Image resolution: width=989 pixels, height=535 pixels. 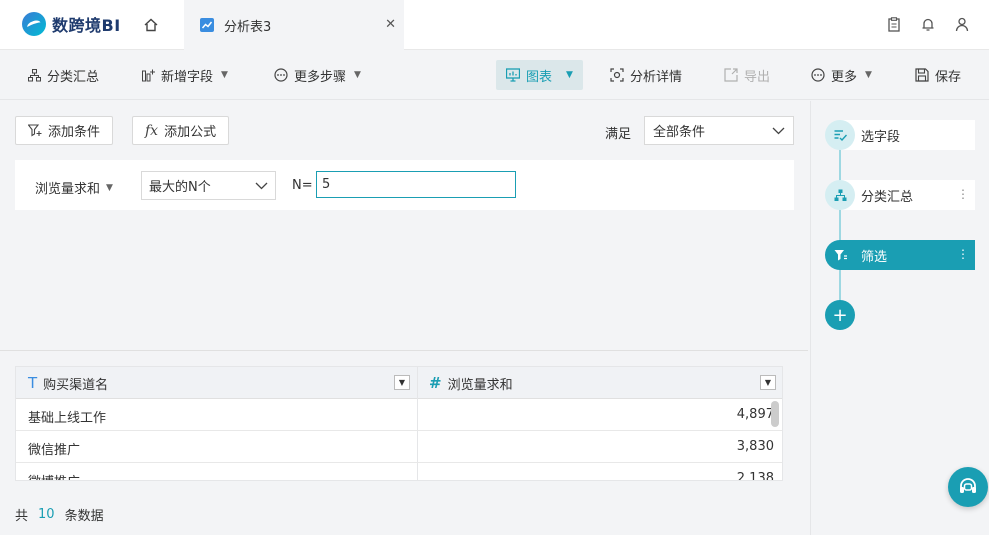 What do you see at coordinates (54, 475) in the screenshot?
I see `cell-channel: 微博推广` at bounding box center [54, 475].